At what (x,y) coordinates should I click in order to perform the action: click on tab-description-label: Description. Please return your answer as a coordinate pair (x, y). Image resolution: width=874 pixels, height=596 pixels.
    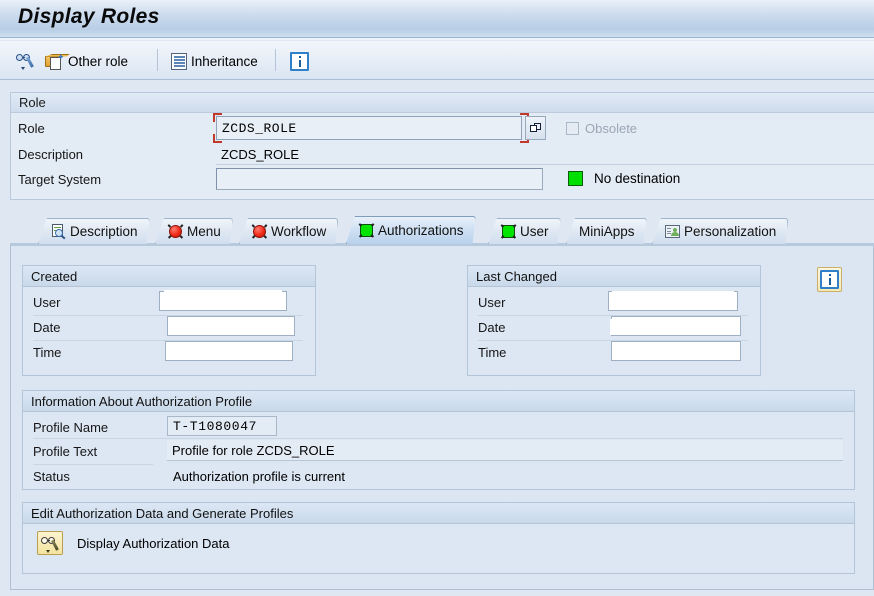
    Looking at the image, I should click on (104, 231).